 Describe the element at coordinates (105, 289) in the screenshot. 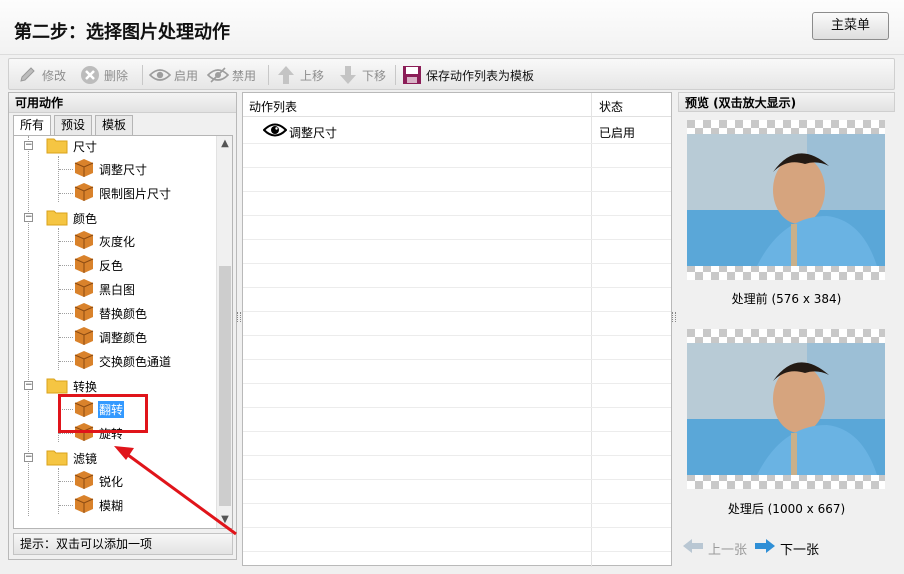

I see `tree-item-black-white: 黑白图` at that location.